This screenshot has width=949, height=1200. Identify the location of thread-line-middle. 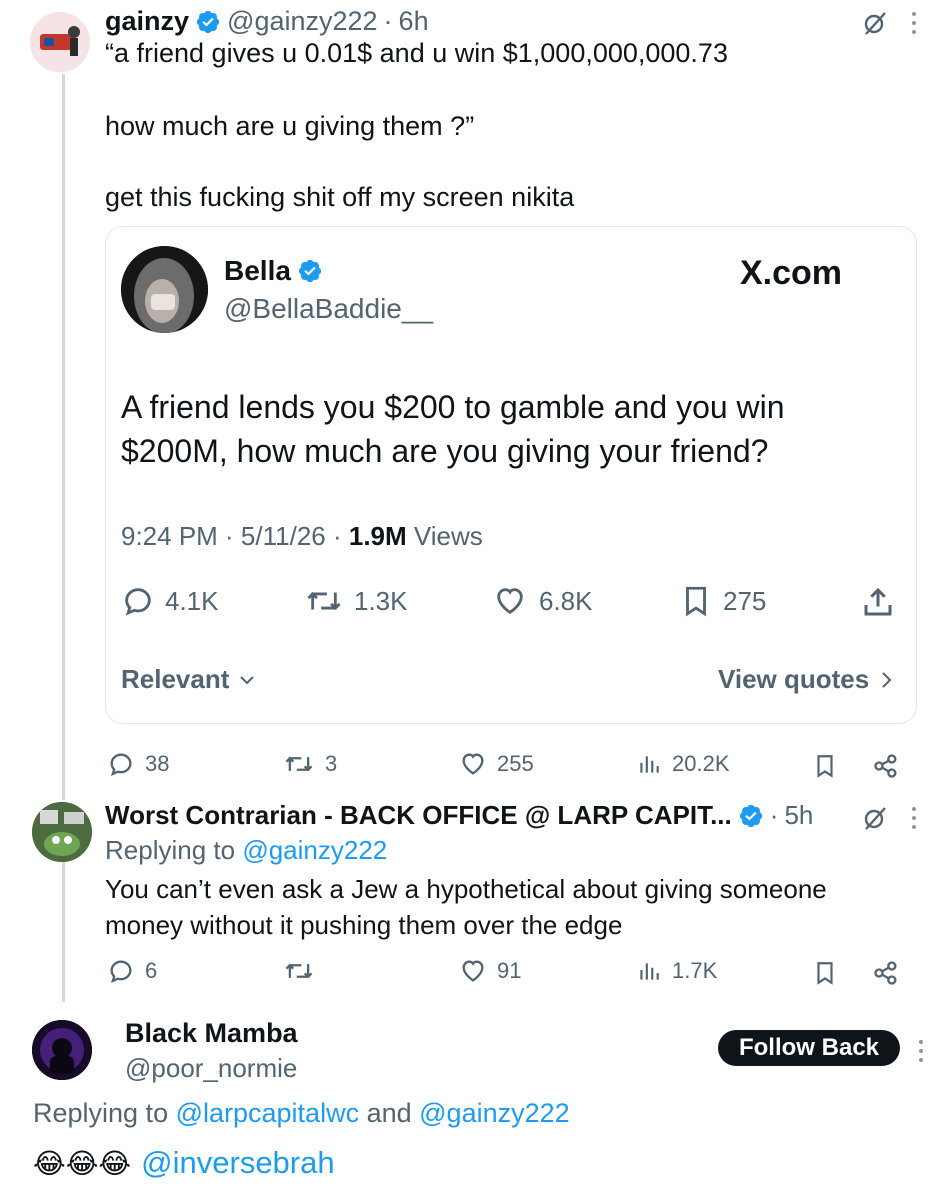
(63, 932).